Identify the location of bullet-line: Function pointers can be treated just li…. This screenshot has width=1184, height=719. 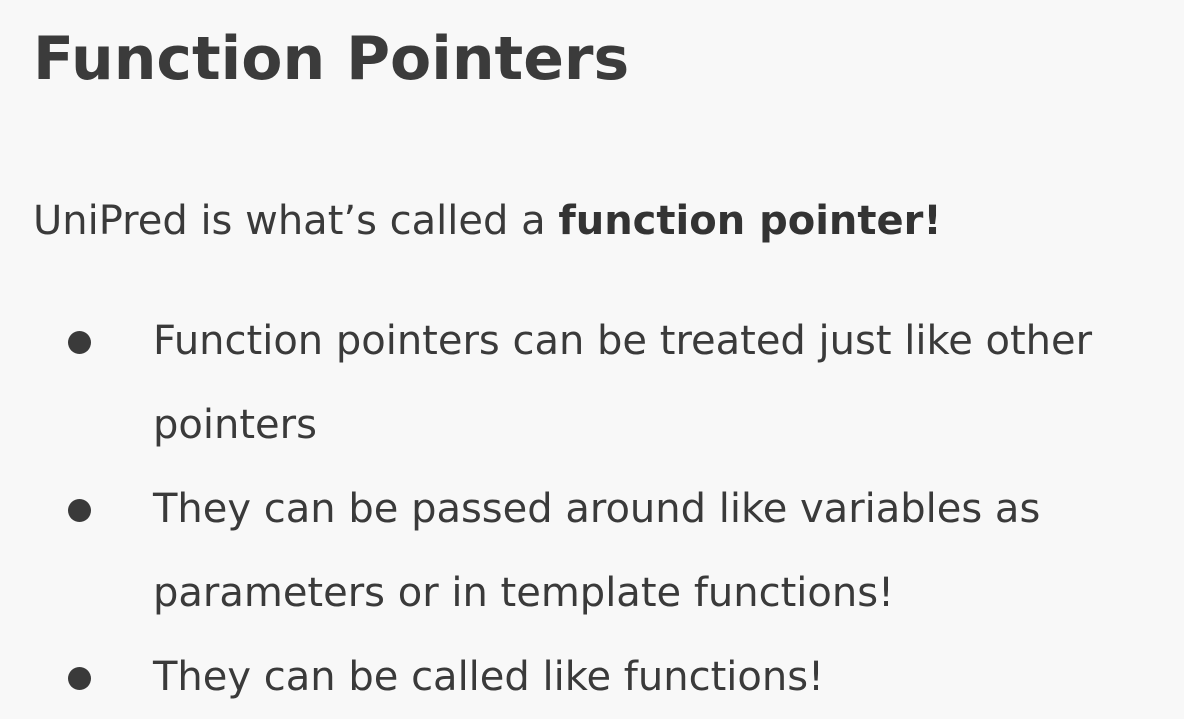
(623, 341).